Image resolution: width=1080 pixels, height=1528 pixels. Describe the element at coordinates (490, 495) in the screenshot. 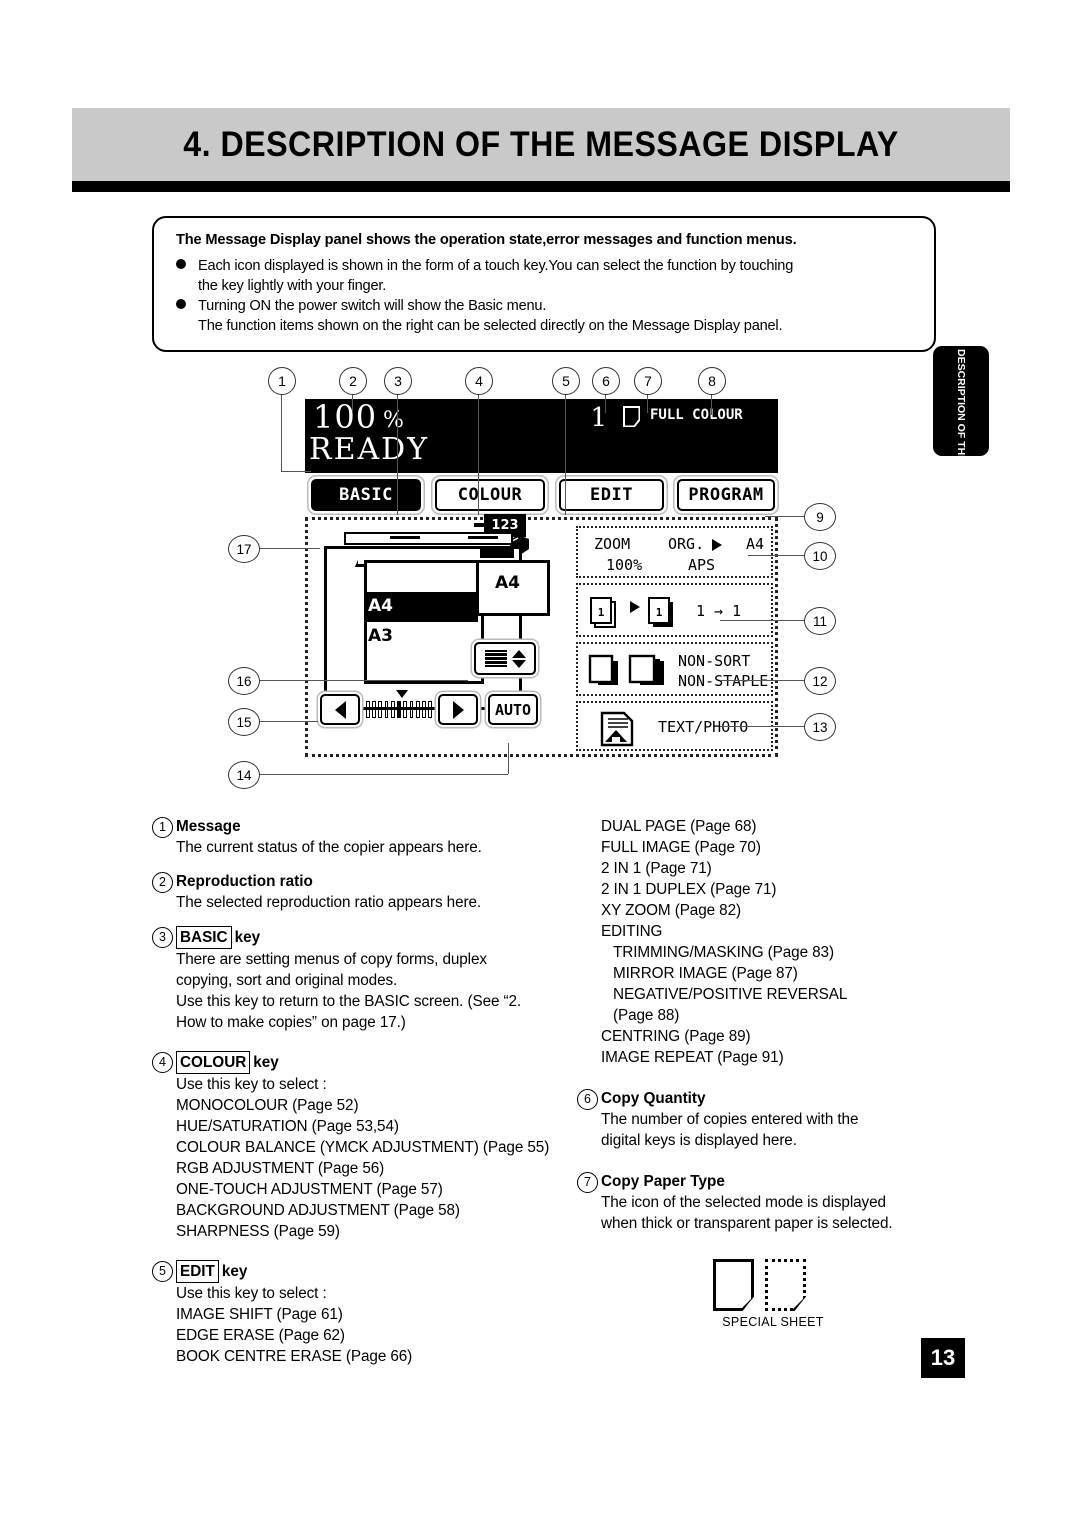

I see `tab-colour: COLOUR` at that location.